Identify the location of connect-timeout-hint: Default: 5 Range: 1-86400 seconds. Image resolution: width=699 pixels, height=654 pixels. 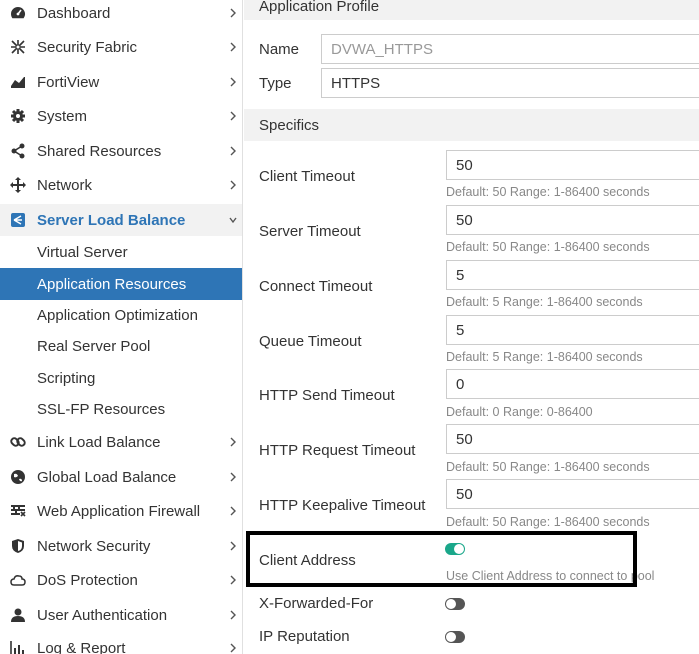
(544, 302).